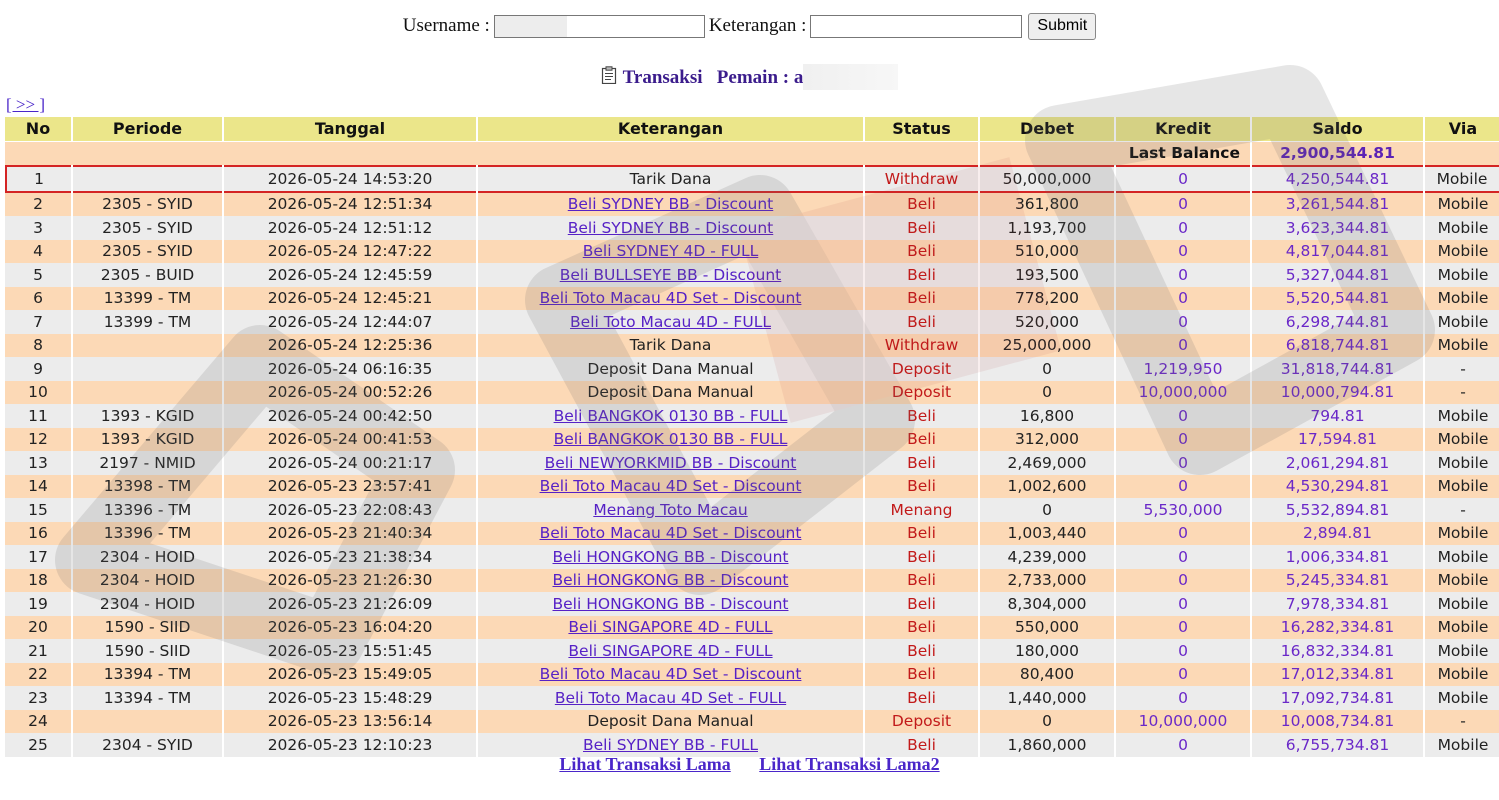  Describe the element at coordinates (1047, 698) in the screenshot. I see `cell-debet: 1,440,000` at that location.